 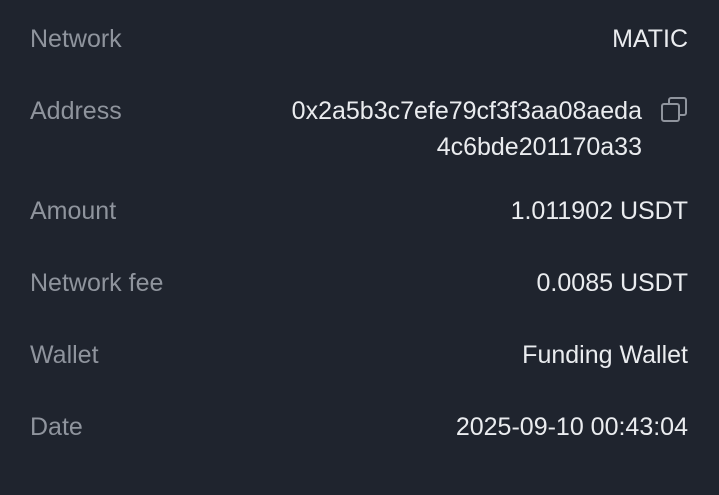 What do you see at coordinates (56, 427) in the screenshot?
I see `date-label: Date` at bounding box center [56, 427].